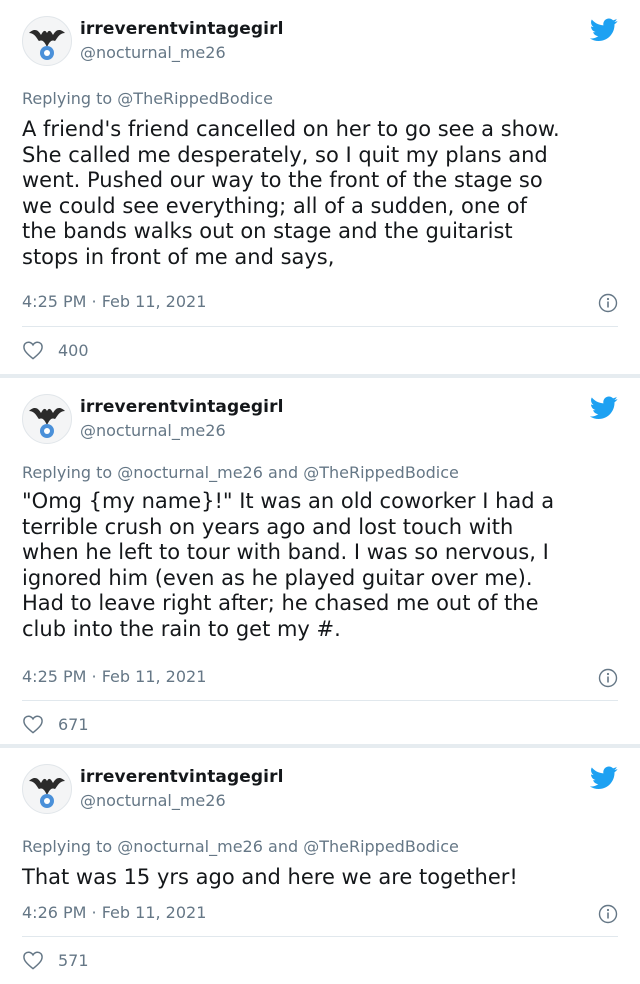 This screenshot has height=984, width=640. Describe the element at coordinates (73, 350) in the screenshot. I see `like-count-value: 400` at that location.